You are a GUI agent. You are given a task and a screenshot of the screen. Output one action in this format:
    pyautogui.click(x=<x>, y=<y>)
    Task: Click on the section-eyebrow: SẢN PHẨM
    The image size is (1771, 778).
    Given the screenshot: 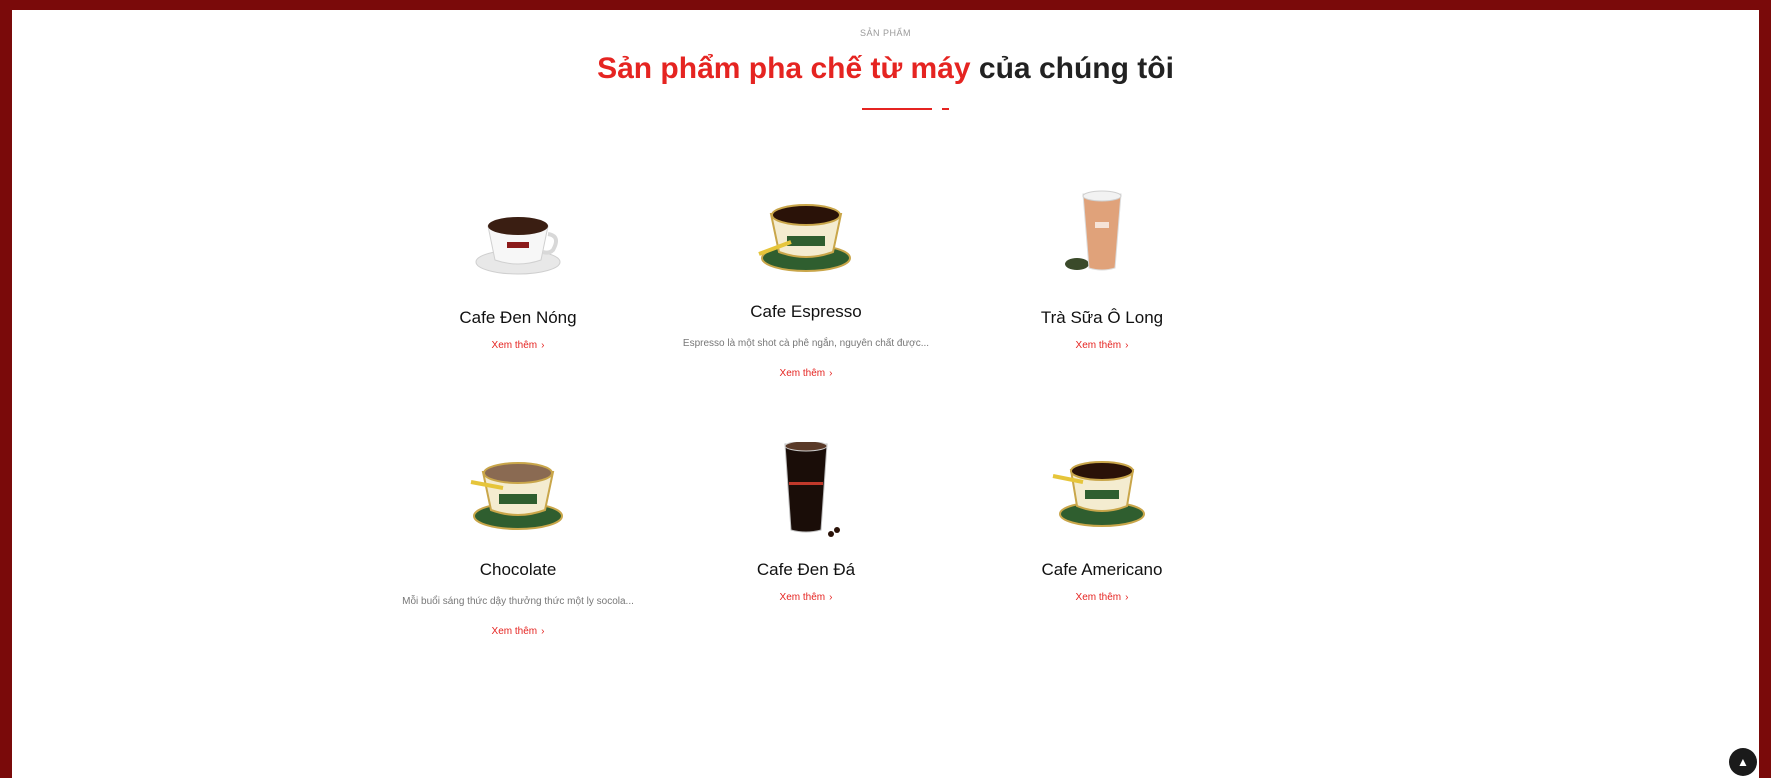 What is the action you would take?
    pyautogui.click(x=885, y=33)
    